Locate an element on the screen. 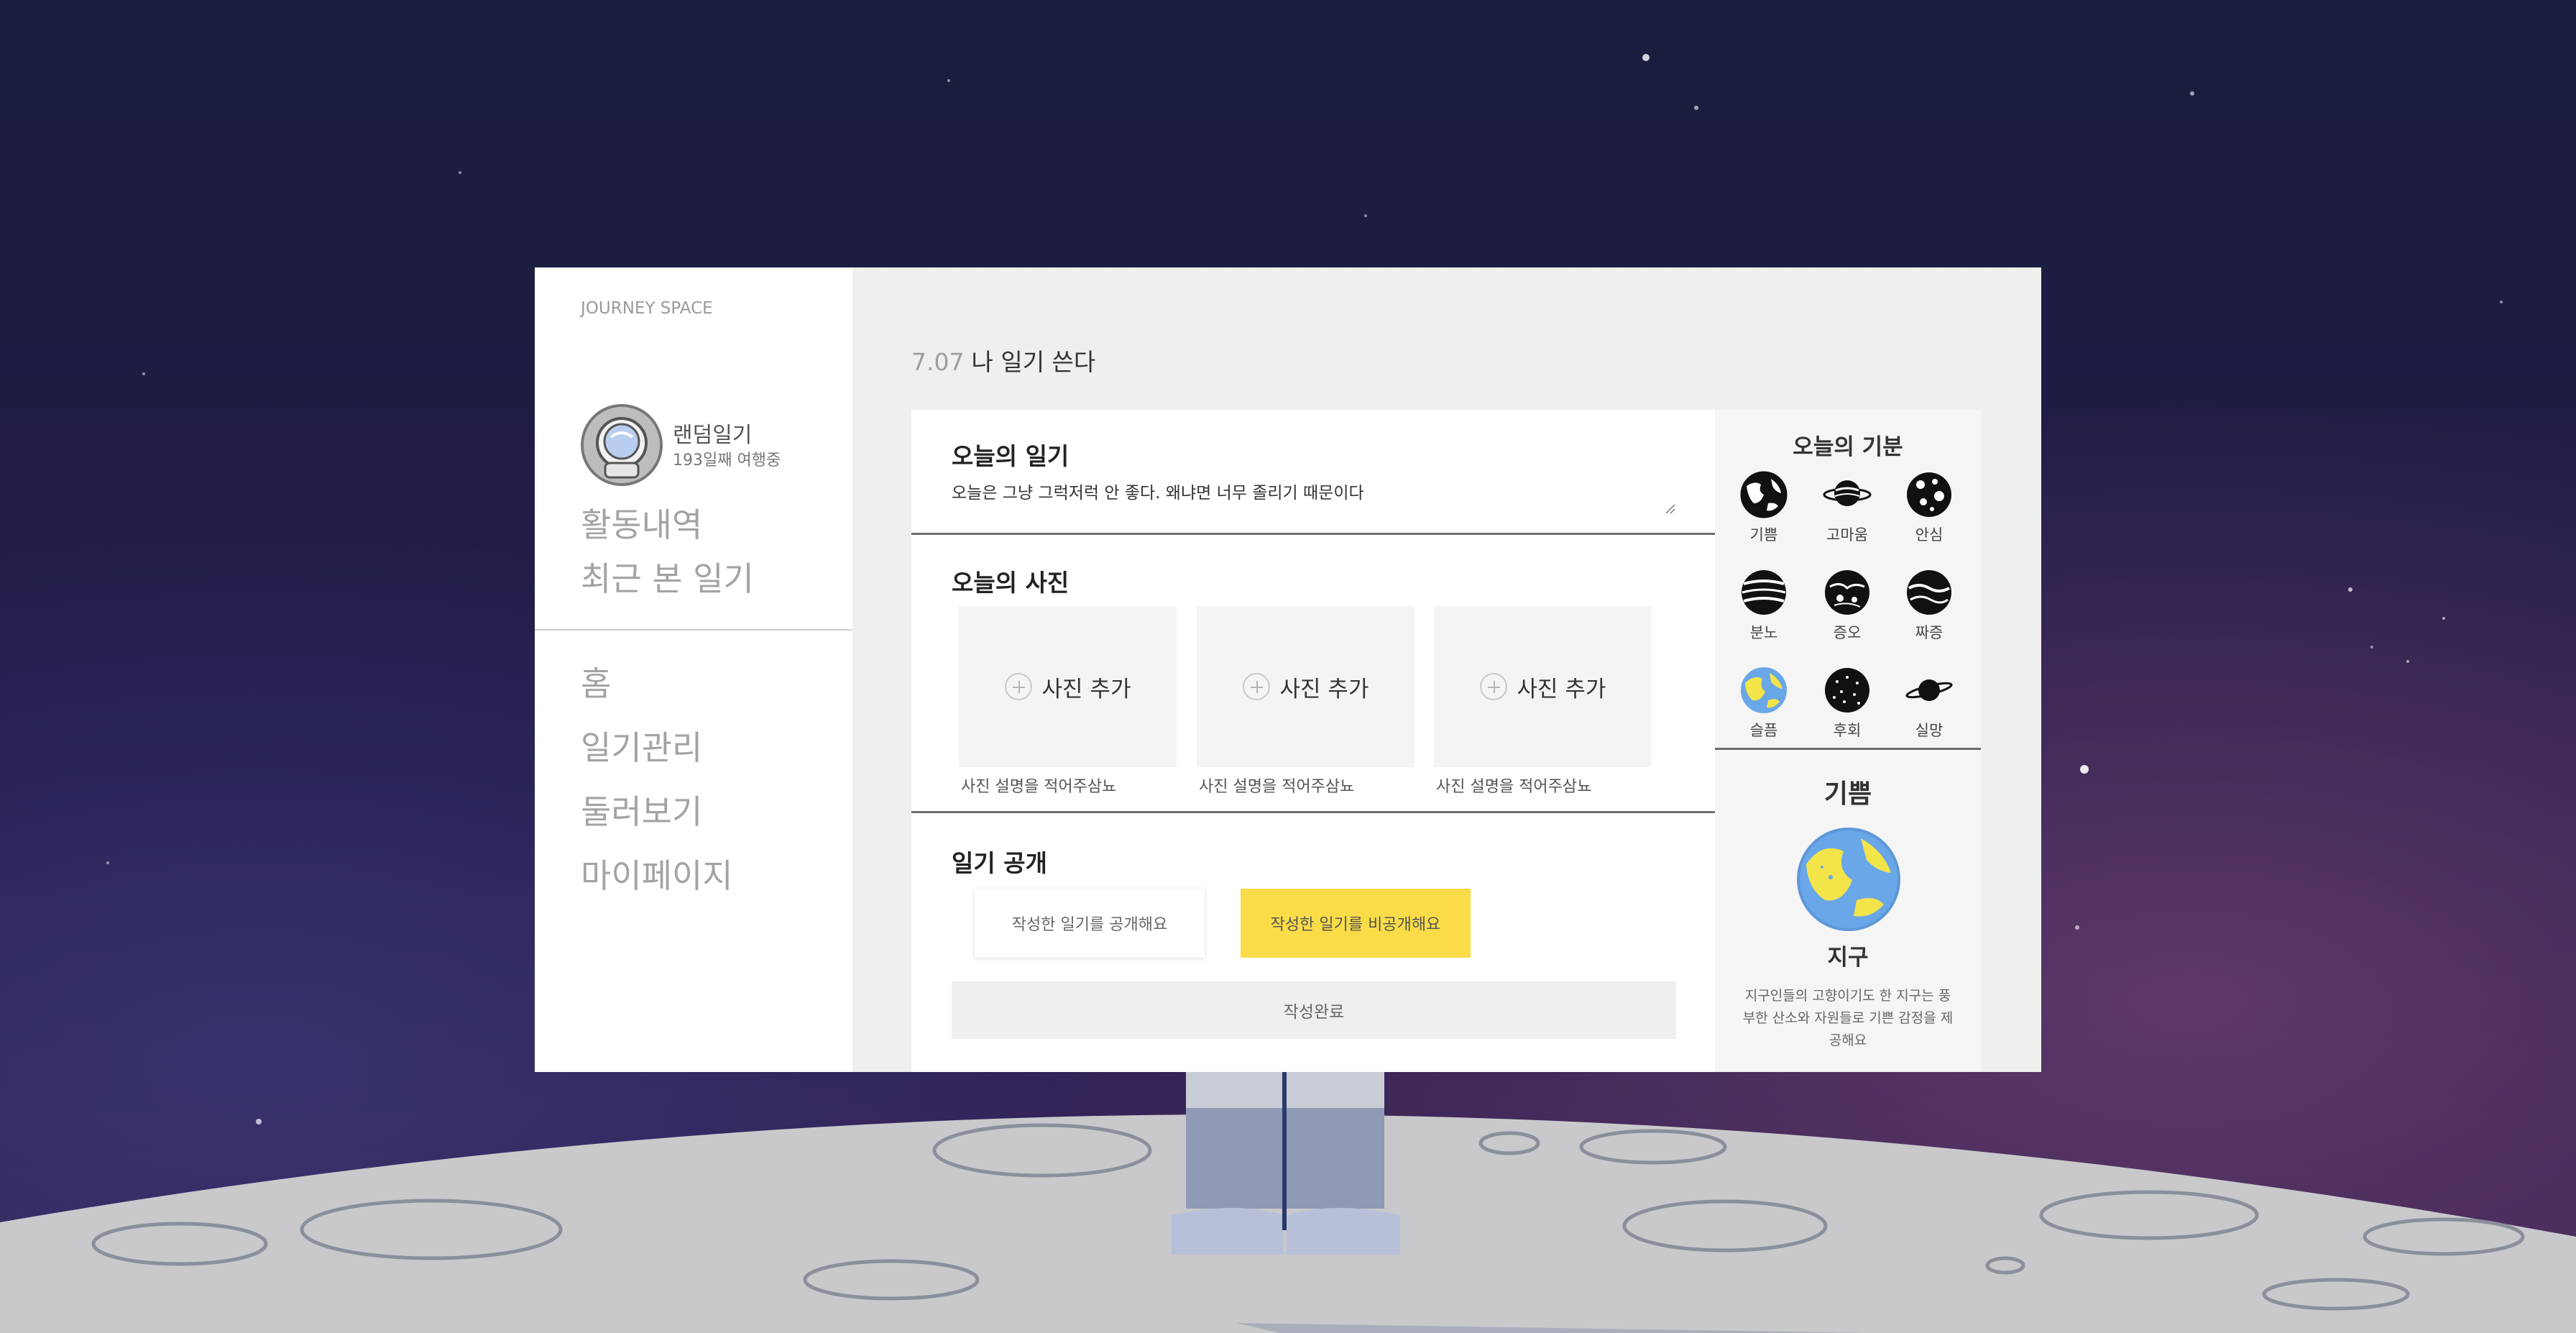  mood-irritation: 짜증 is located at coordinates (1929, 607).